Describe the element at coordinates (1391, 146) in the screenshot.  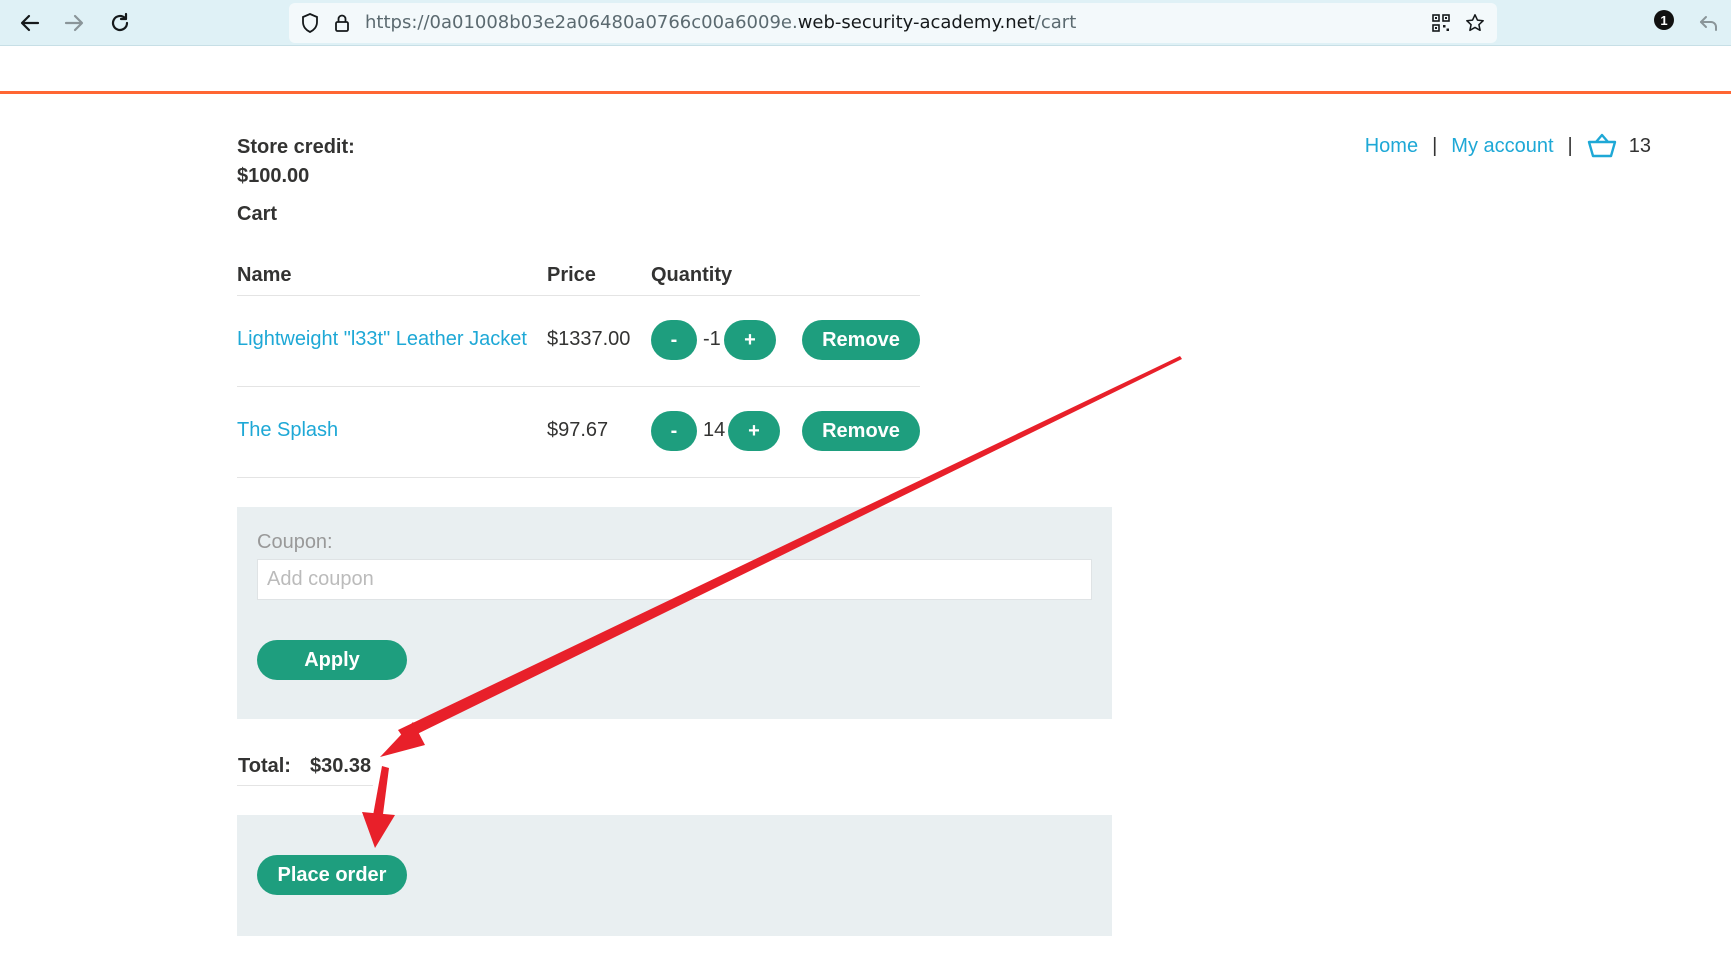
I see `home-link: Home` at that location.